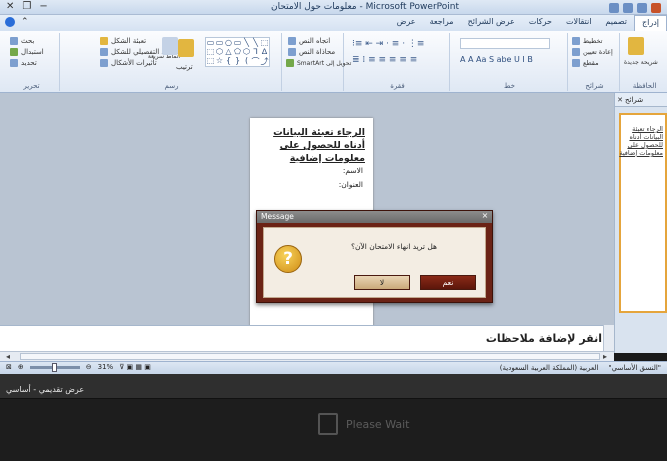 This screenshot has width=667, height=461. Describe the element at coordinates (26, 6) in the screenshot. I see `restore-window-button: ❐` at that location.